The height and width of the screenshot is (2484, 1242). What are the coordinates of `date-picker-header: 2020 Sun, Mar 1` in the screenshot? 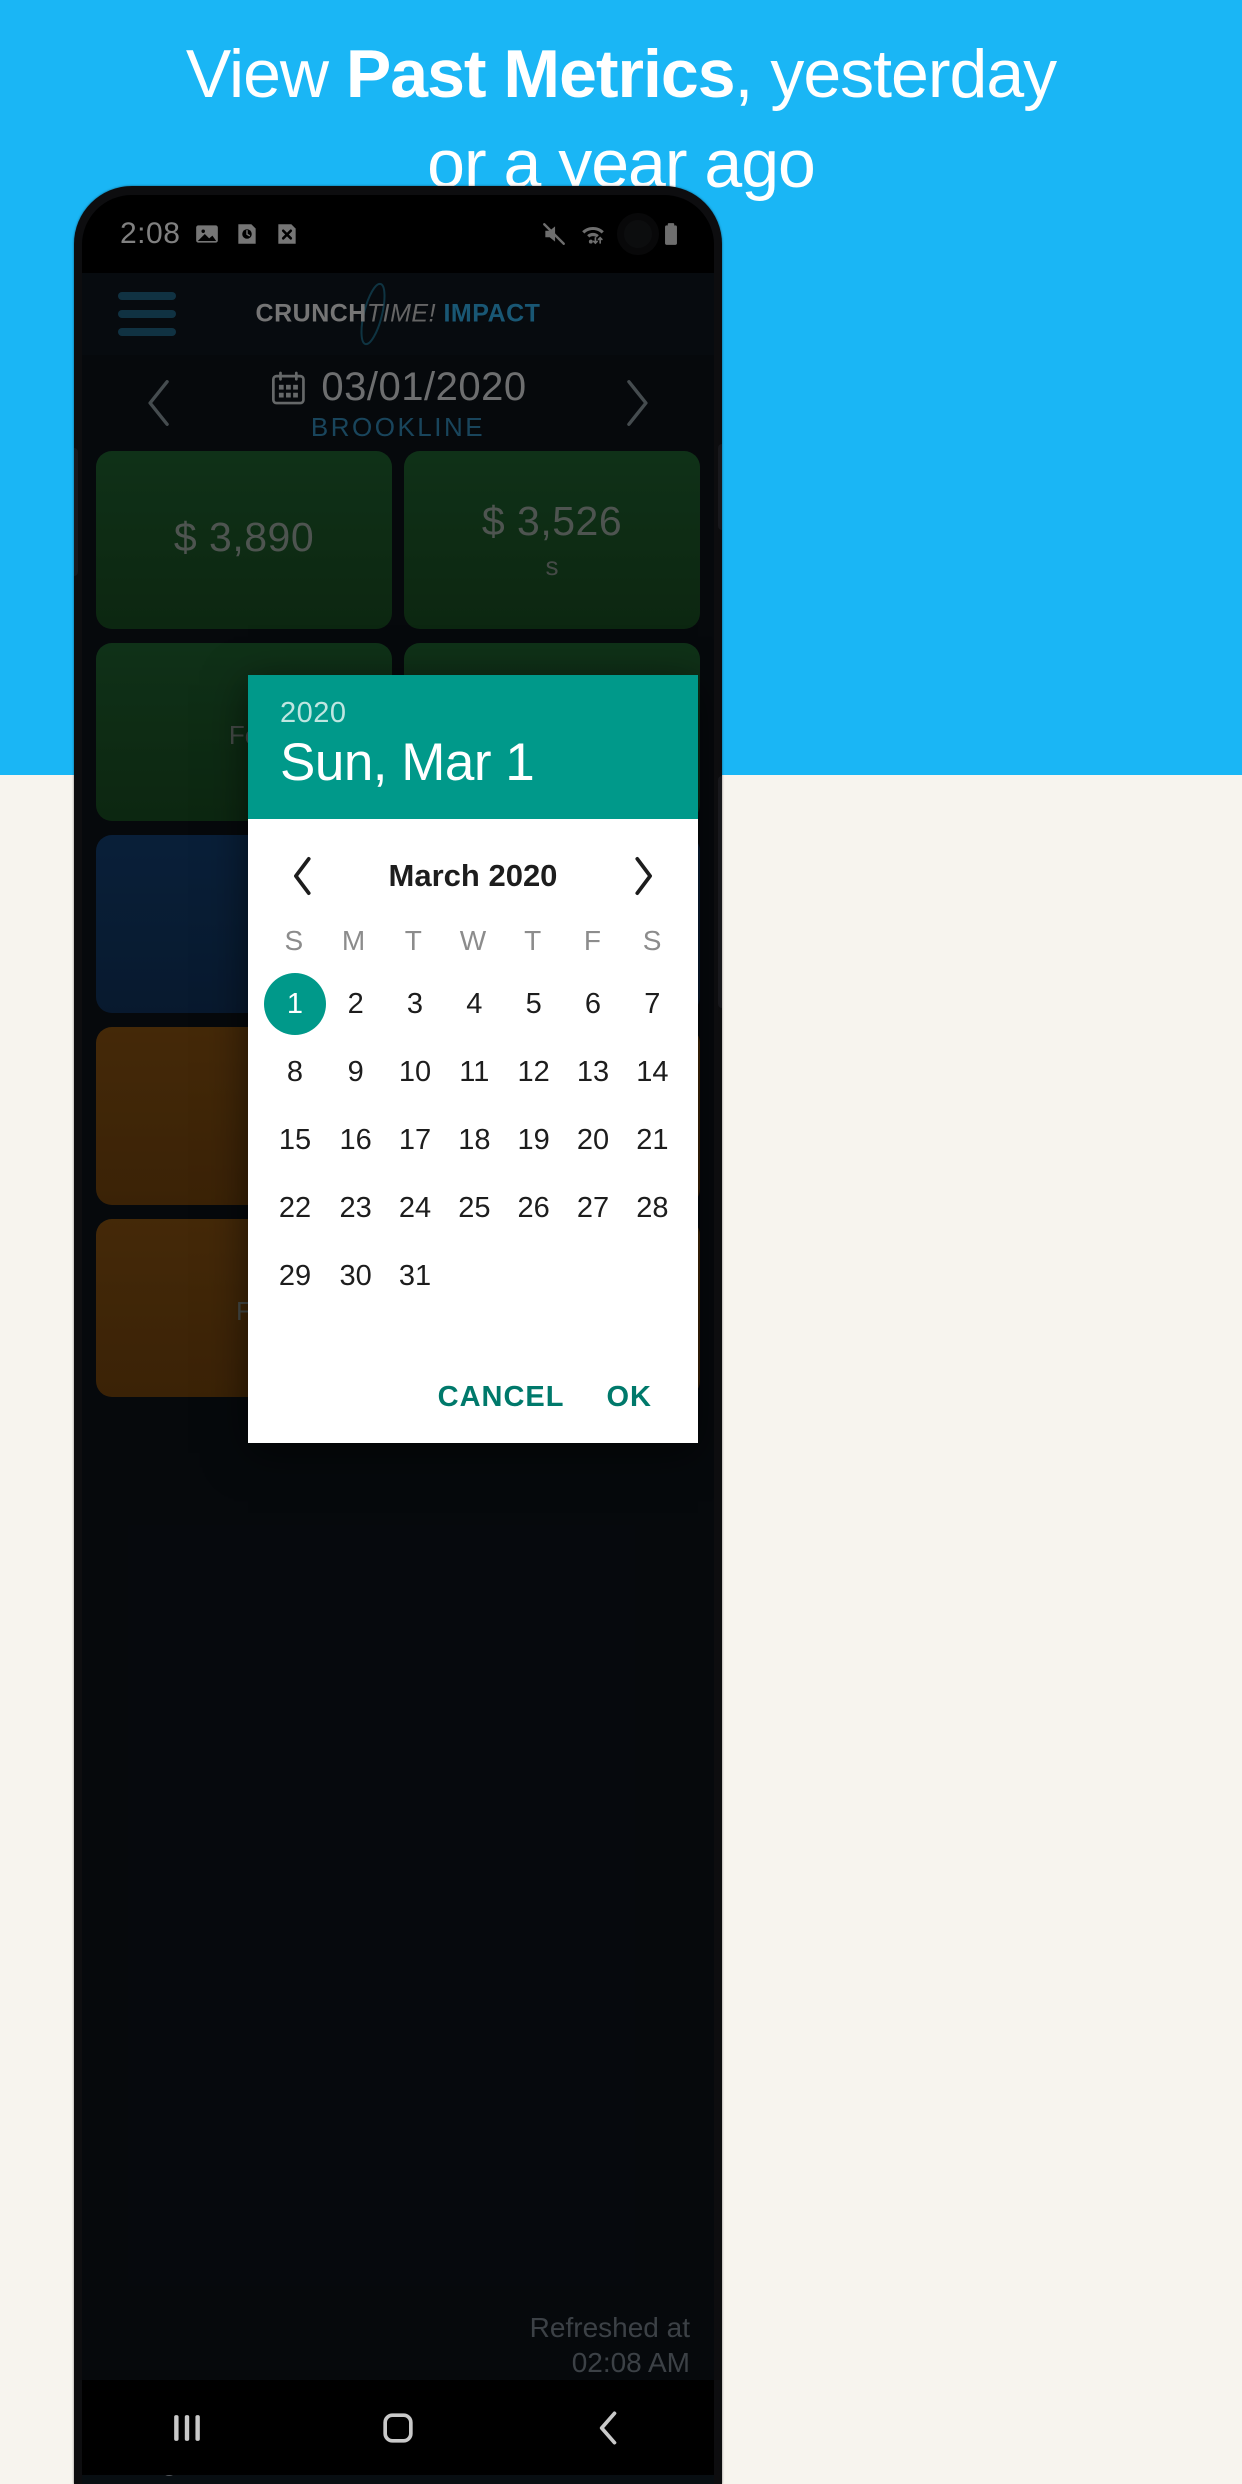 It's located at (473, 747).